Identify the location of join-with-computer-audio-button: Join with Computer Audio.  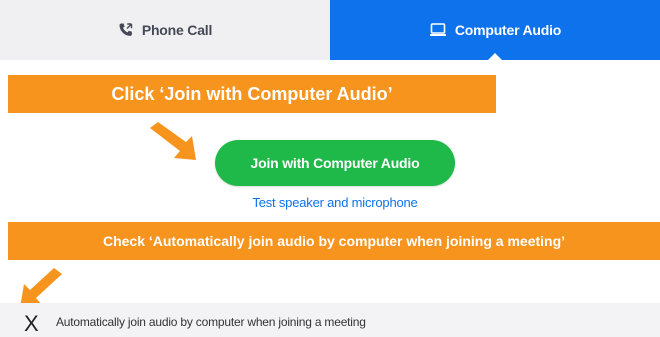
(335, 163).